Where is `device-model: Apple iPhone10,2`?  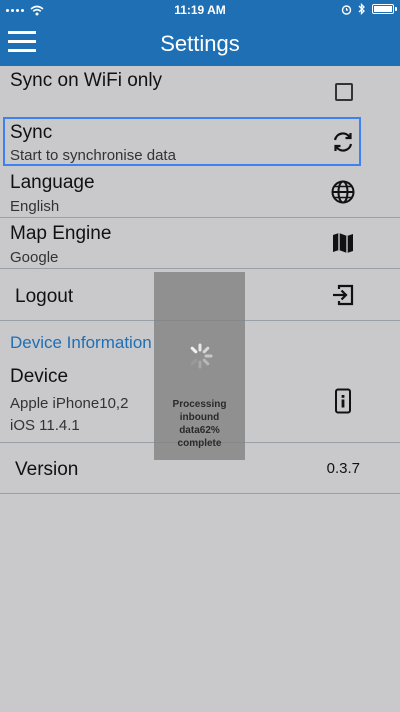
device-model: Apple iPhone10,2 is located at coordinates (69, 403).